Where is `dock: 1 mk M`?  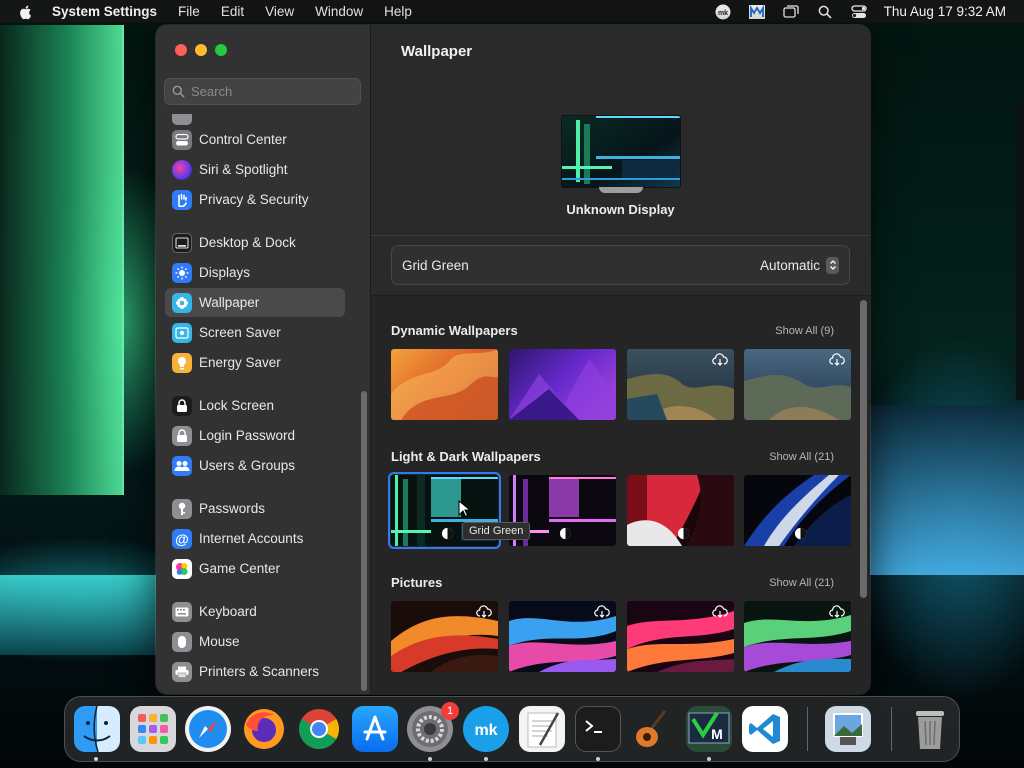 dock: 1 mk M is located at coordinates (512, 729).